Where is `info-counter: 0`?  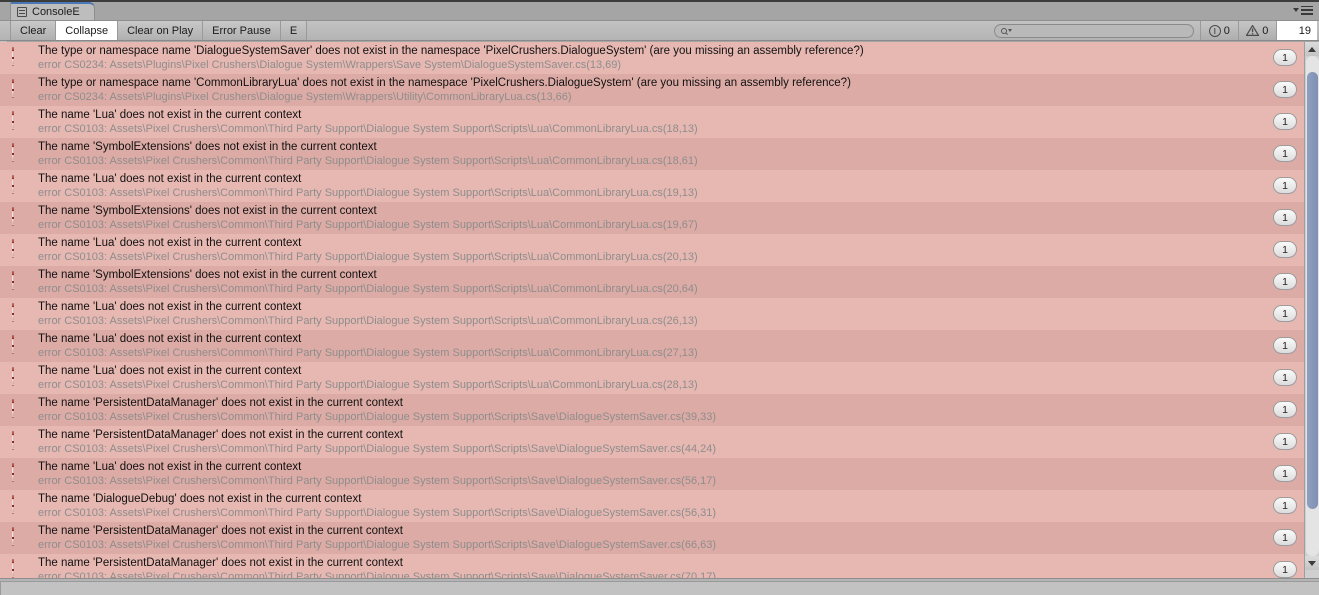 info-counter: 0 is located at coordinates (1218, 30).